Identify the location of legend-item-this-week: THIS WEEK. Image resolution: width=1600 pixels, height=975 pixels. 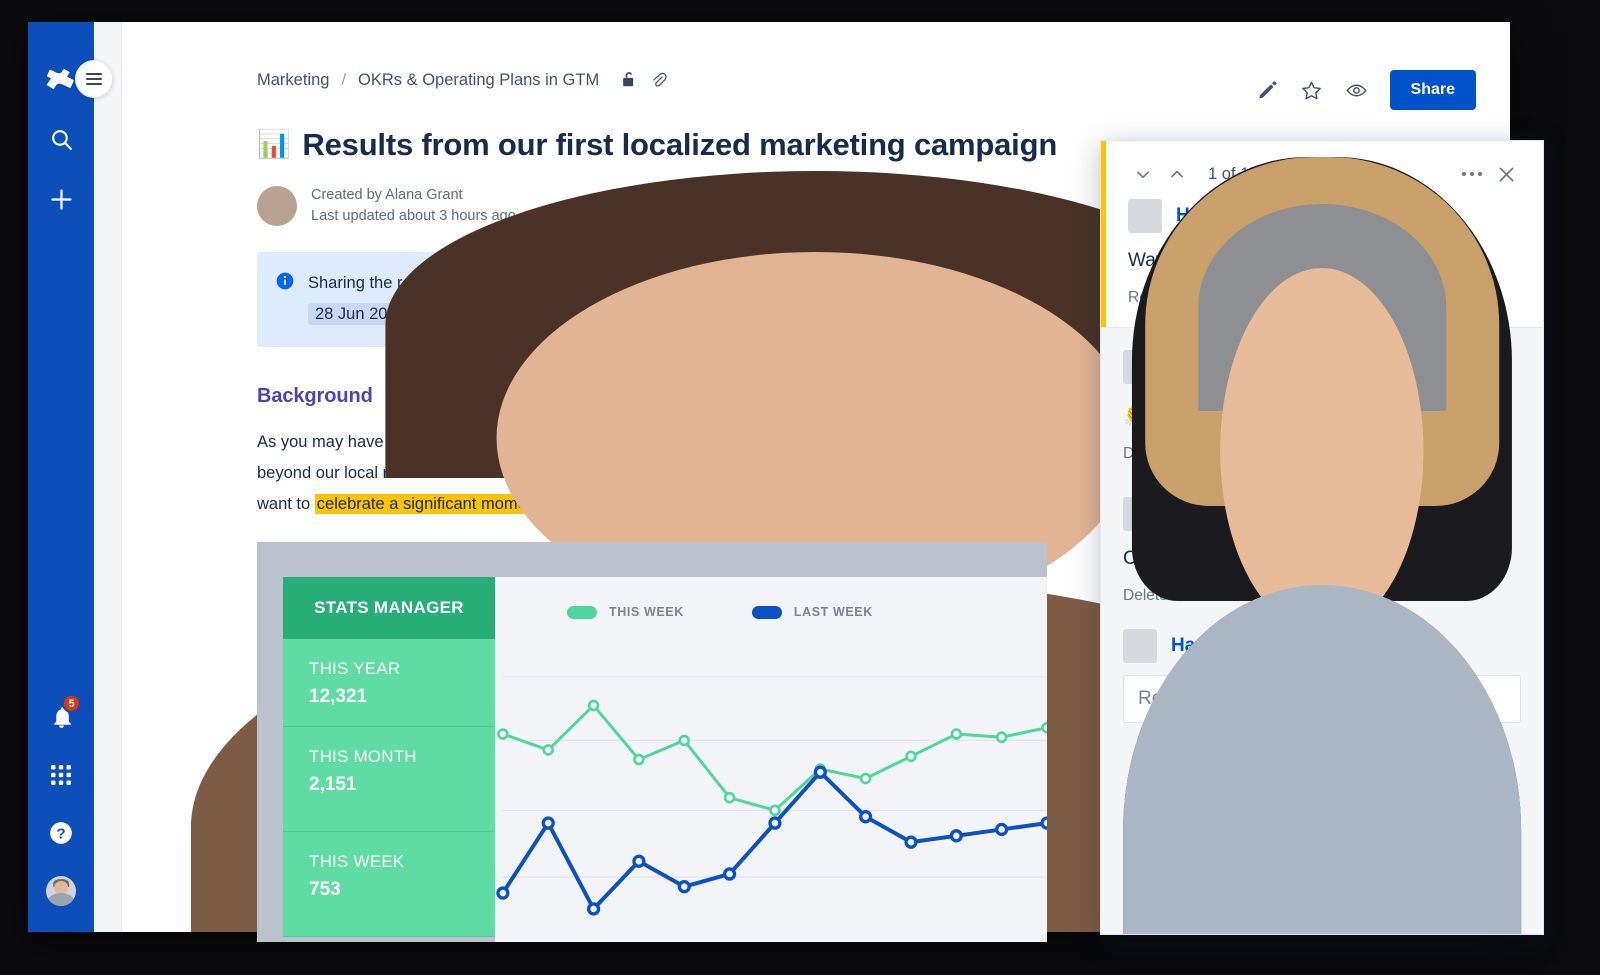
(625, 612).